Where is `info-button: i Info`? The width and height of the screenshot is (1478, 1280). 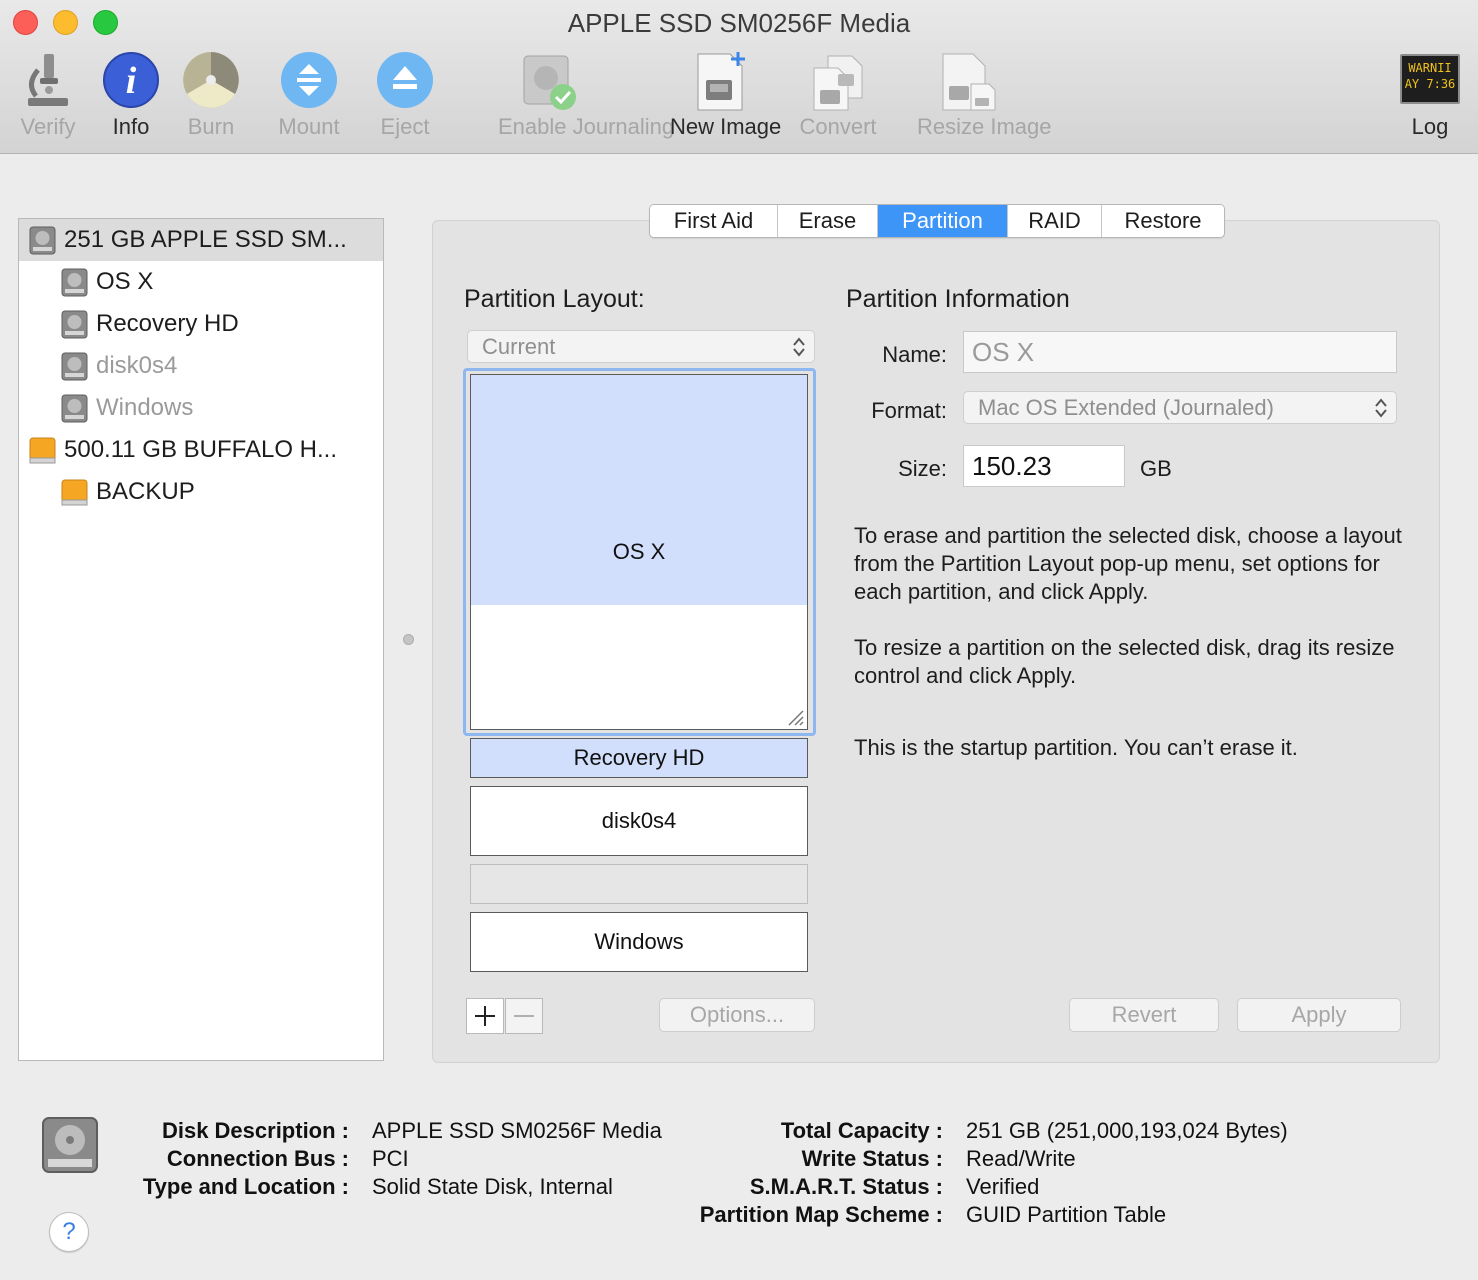 info-button: i Info is located at coordinates (131, 98).